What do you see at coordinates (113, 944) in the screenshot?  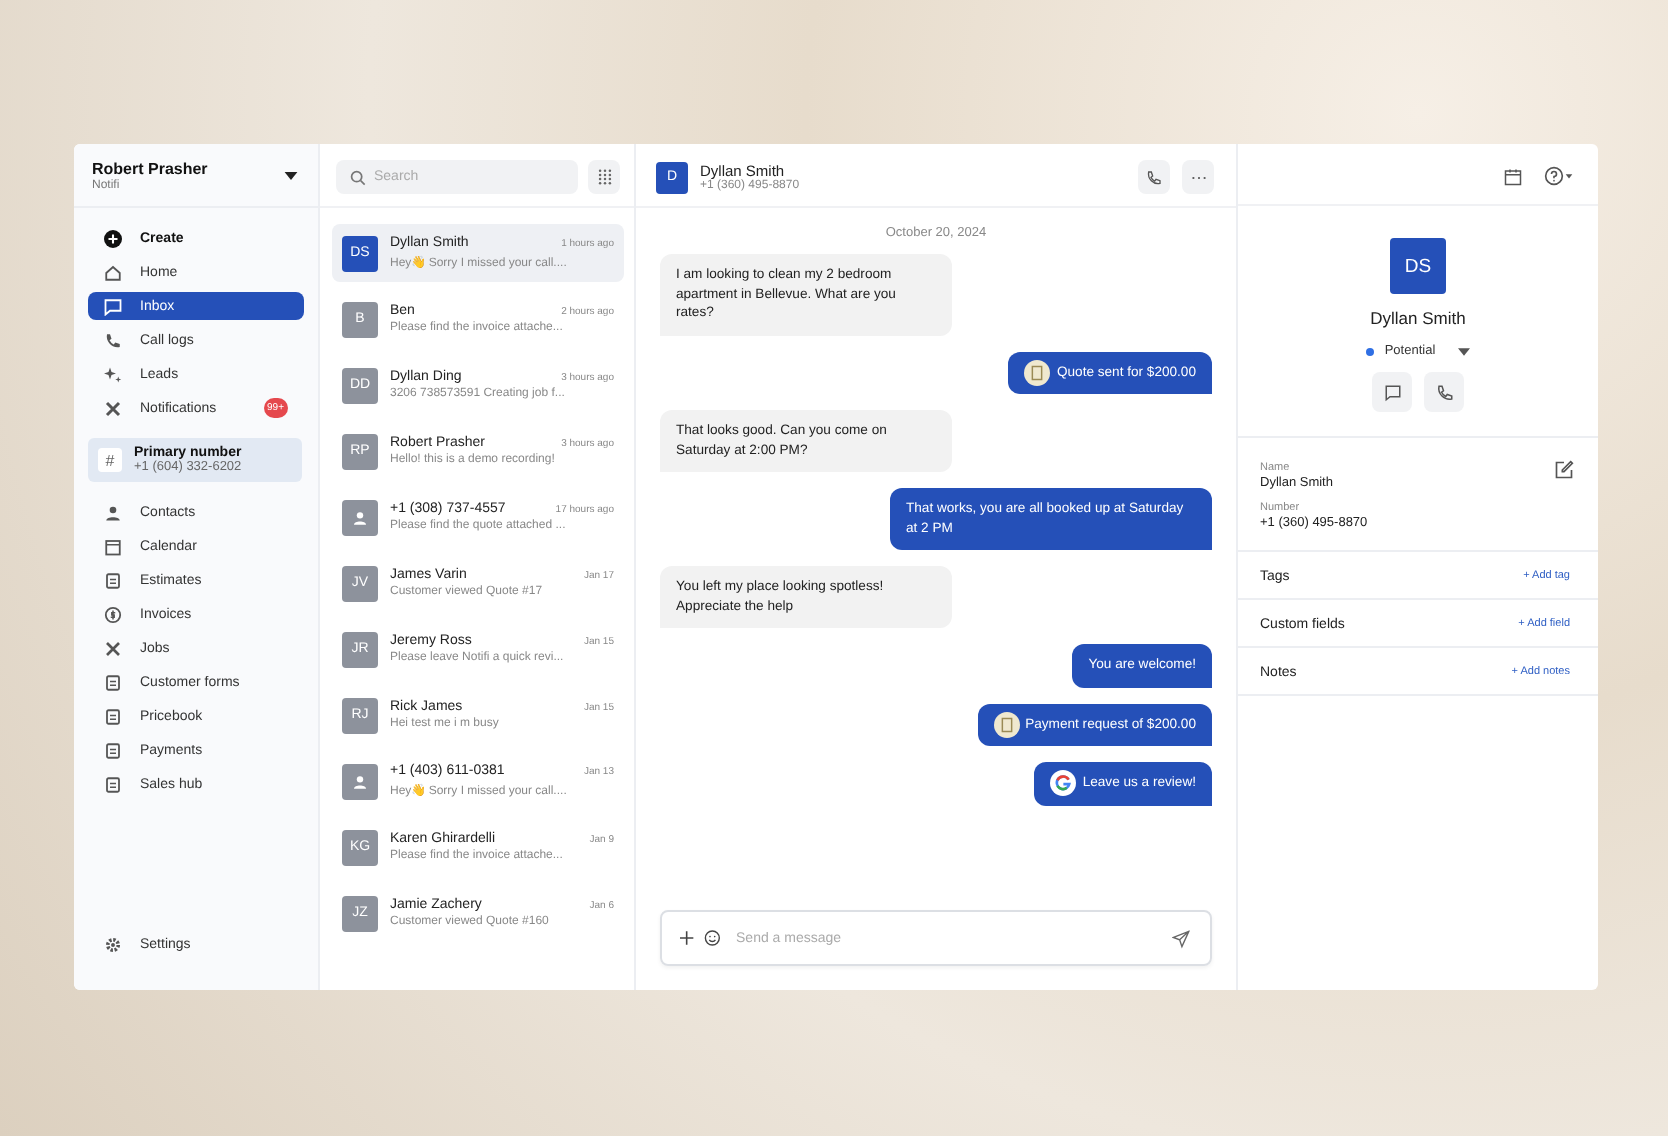 I see `gear-icon` at bounding box center [113, 944].